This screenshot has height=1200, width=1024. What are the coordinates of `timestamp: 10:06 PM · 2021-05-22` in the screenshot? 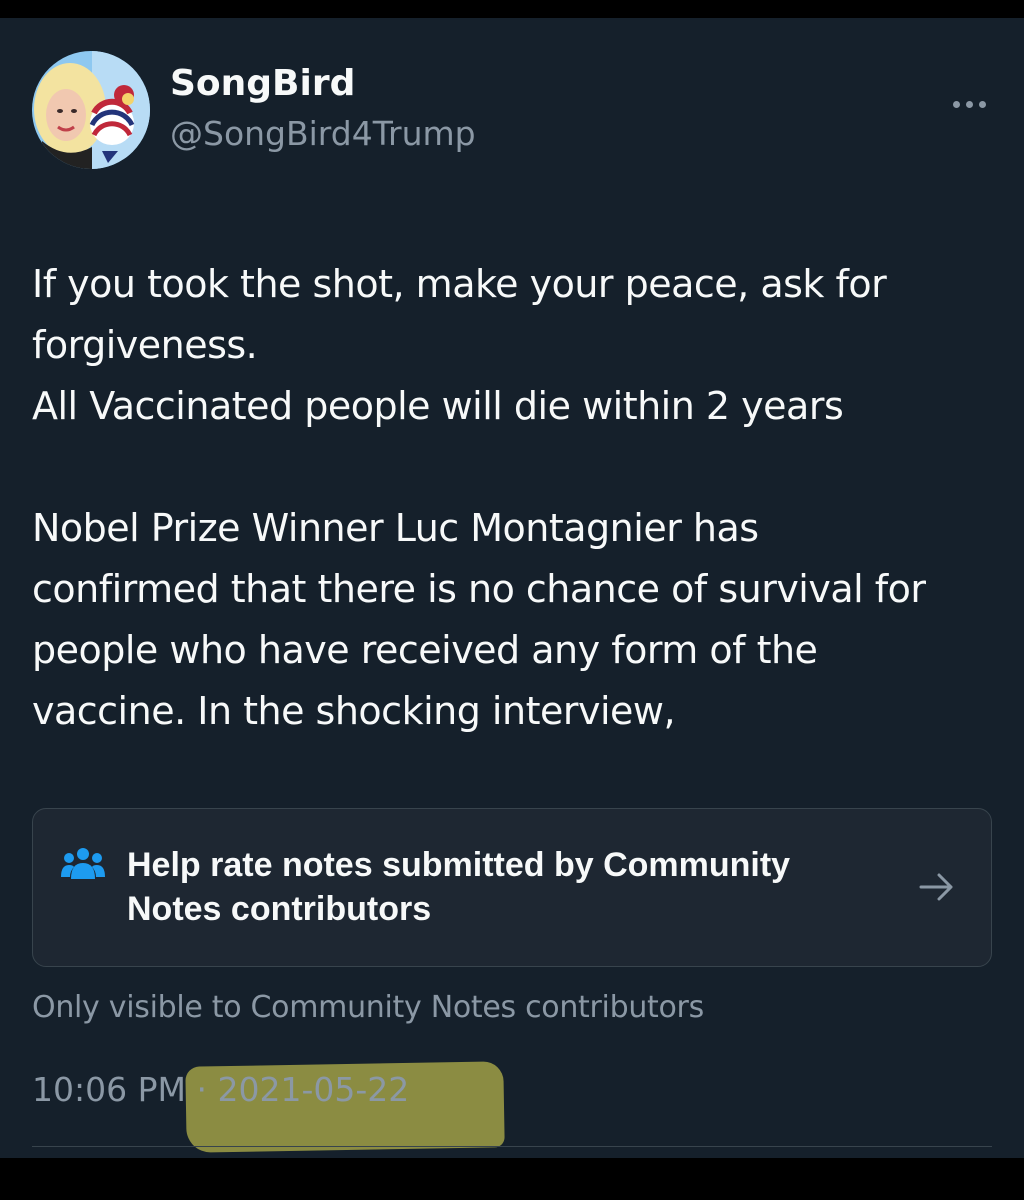 It's located at (220, 1090).